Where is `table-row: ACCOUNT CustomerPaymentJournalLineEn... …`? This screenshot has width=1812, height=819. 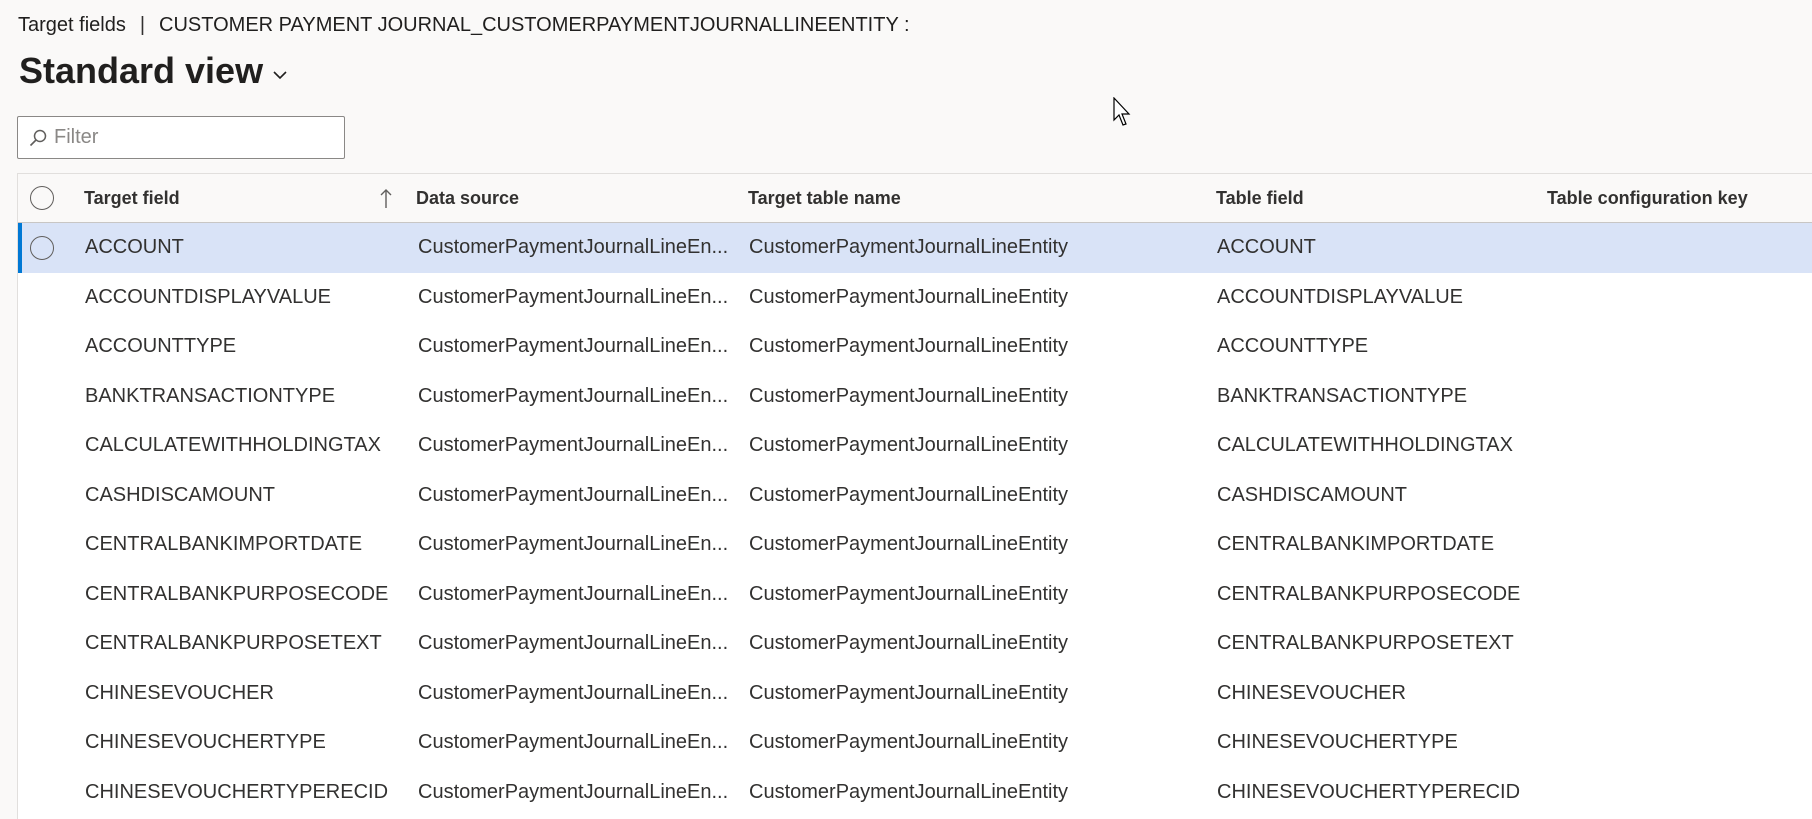 table-row: ACCOUNT CustomerPaymentJournalLineEn... … is located at coordinates (915, 248).